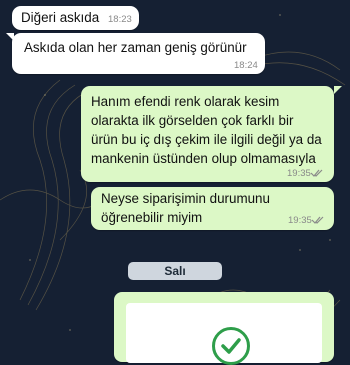  I want to click on attachment-preview, so click(224, 334).